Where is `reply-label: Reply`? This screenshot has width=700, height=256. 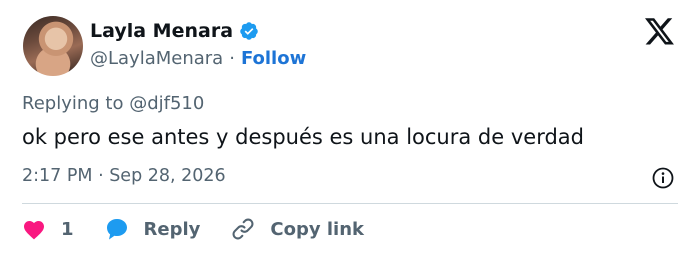 reply-label: Reply is located at coordinates (172, 229).